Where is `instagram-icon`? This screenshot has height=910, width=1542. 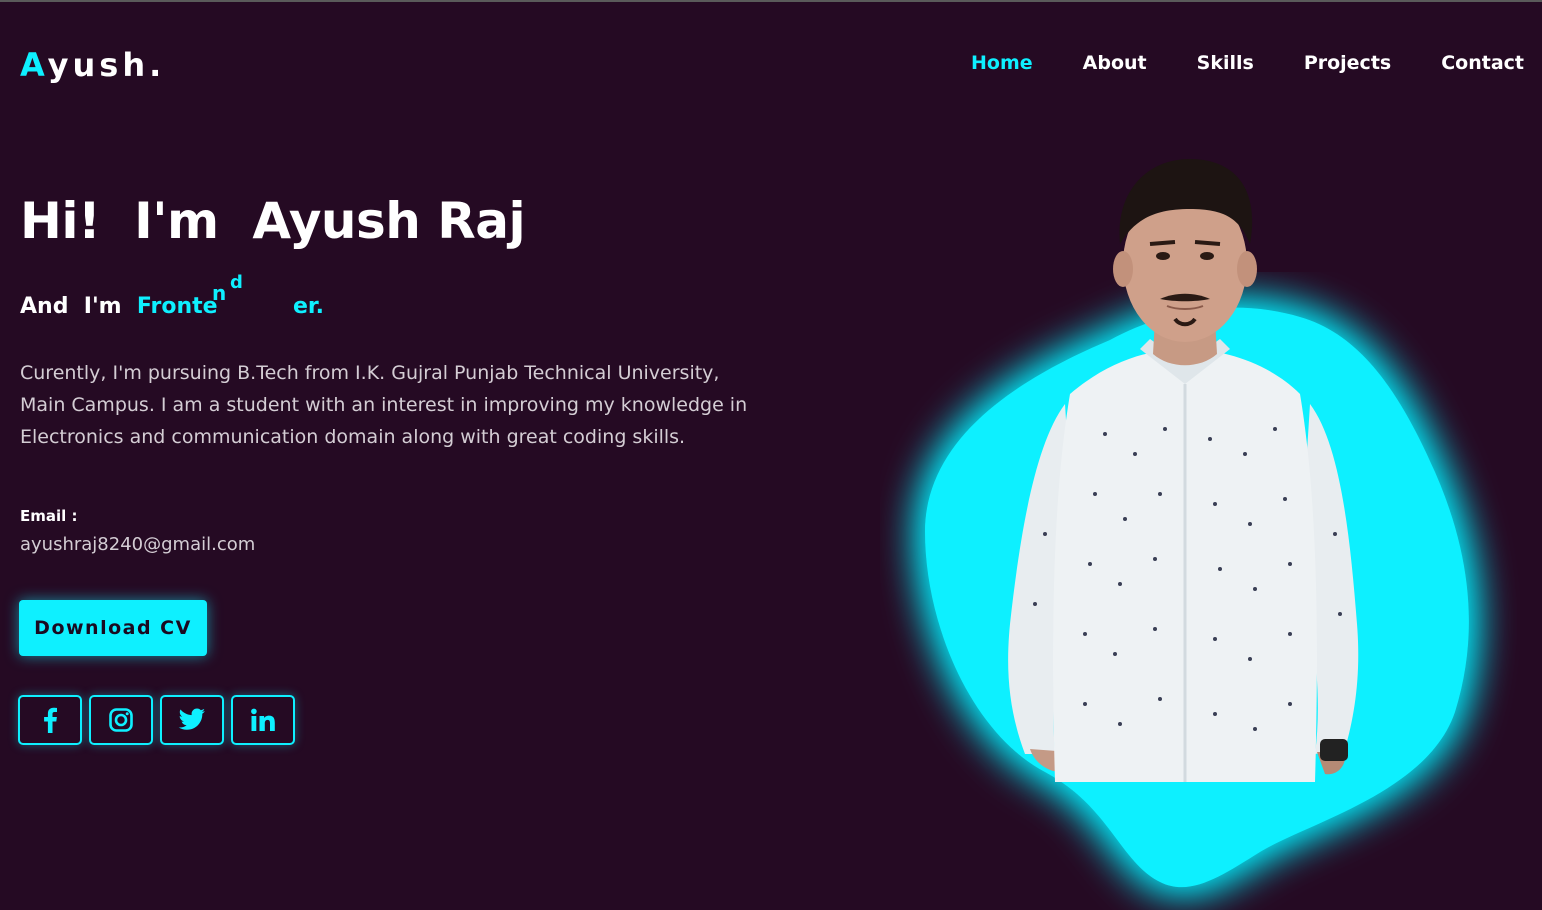 instagram-icon is located at coordinates (121, 720).